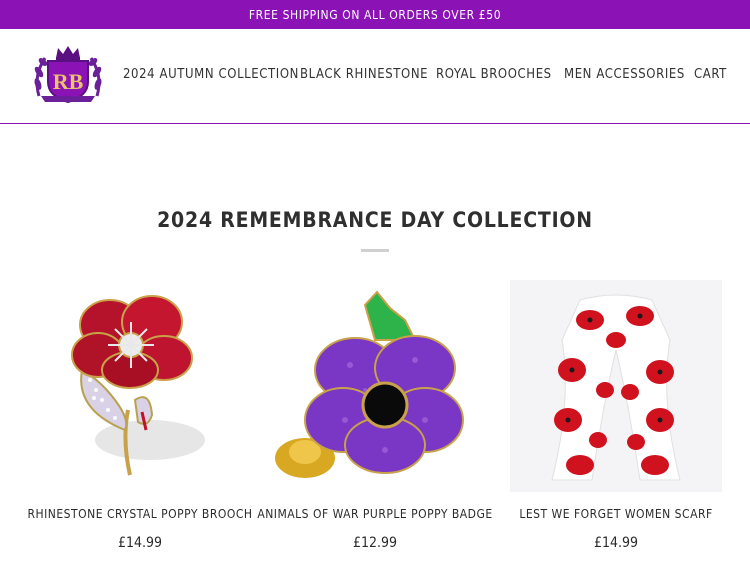  What do you see at coordinates (616, 386) in the screenshot?
I see `poppy-scarf-icon` at bounding box center [616, 386].